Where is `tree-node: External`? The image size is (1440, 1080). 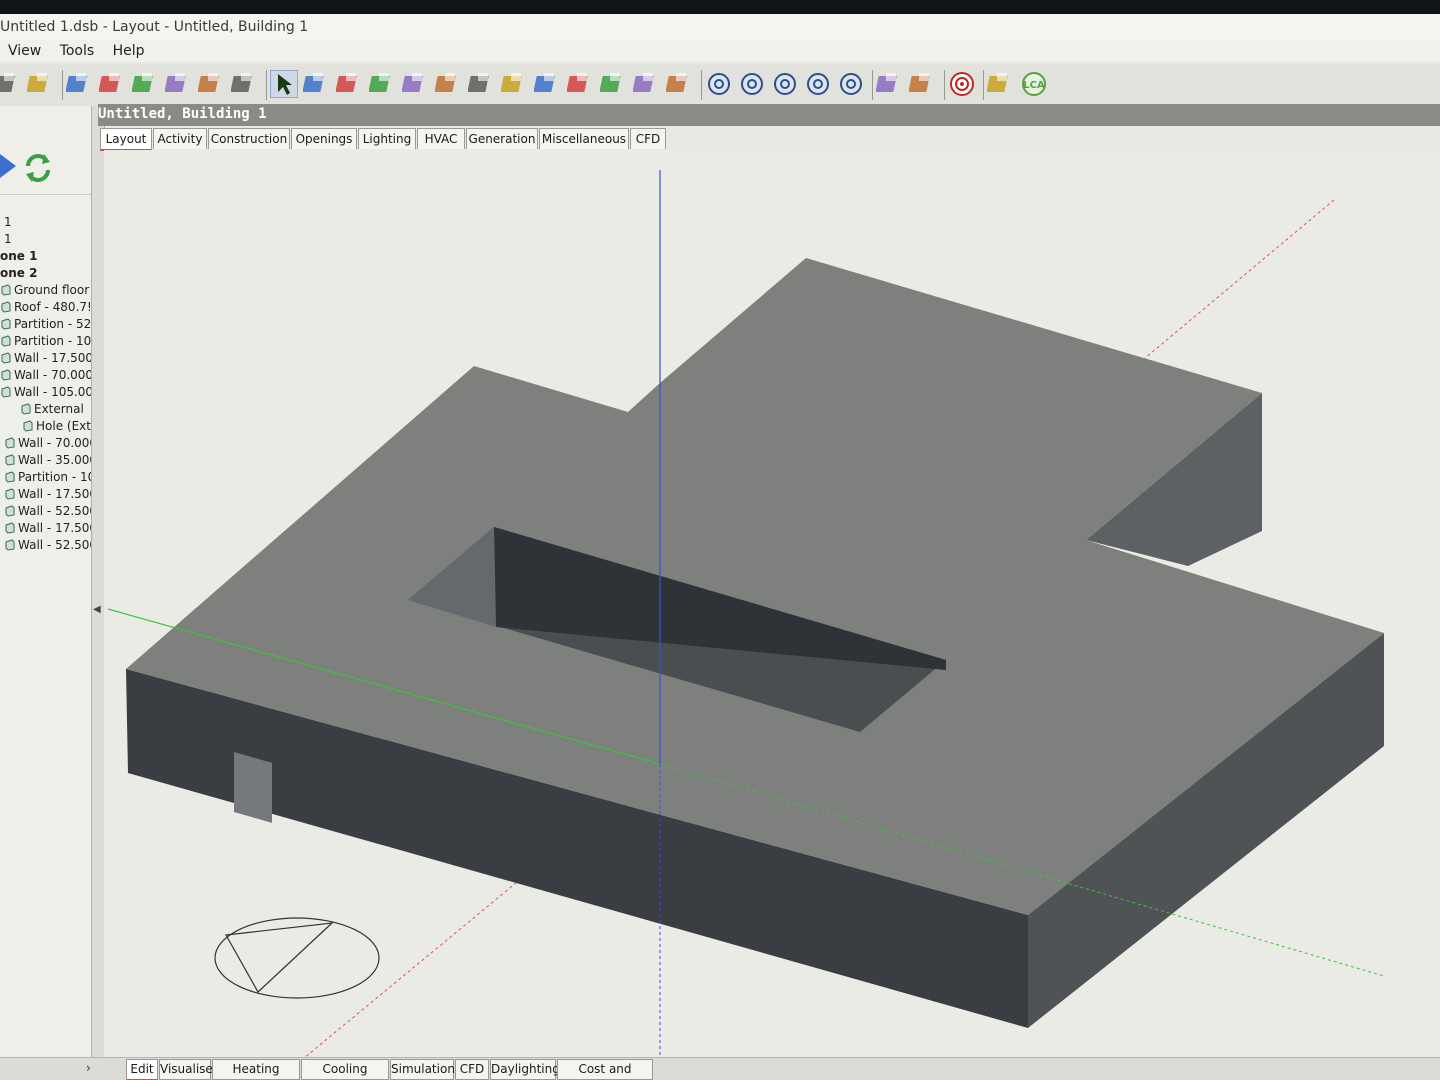
tree-node: External is located at coordinates (52, 409).